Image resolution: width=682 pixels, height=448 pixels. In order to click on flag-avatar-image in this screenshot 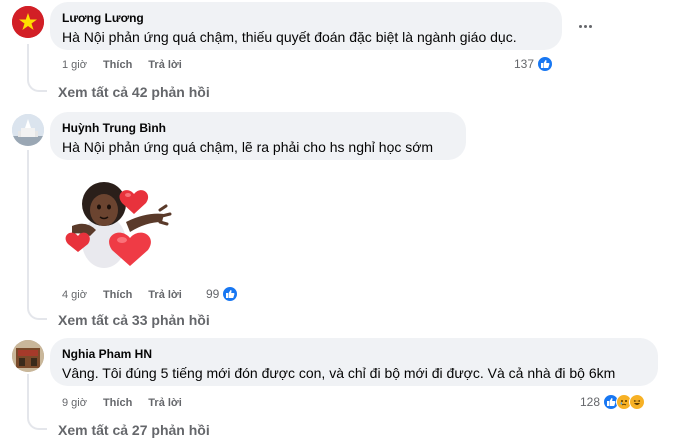, I will do `click(28, 22)`.